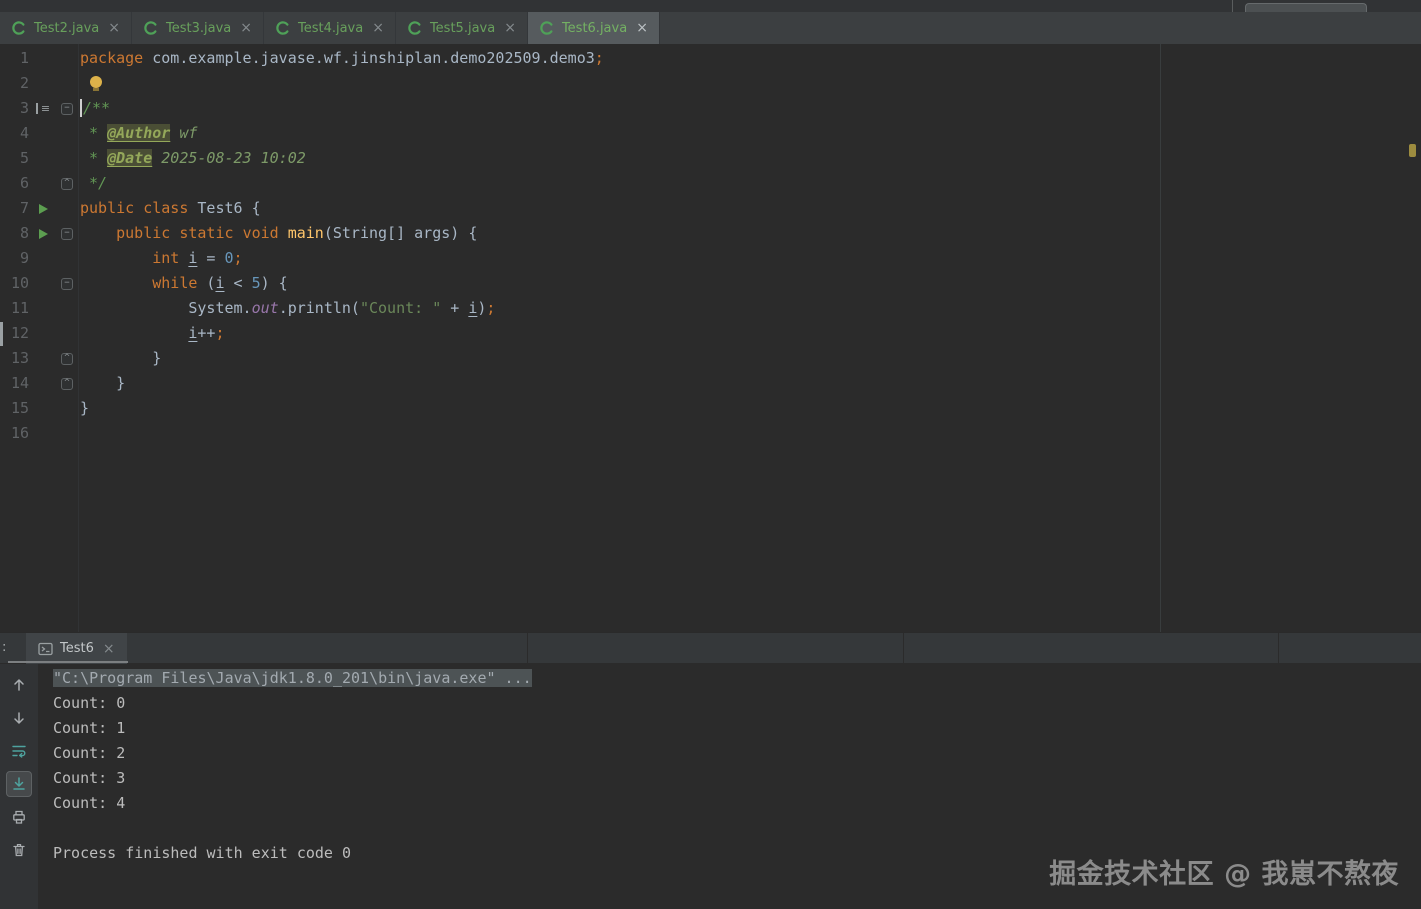  What do you see at coordinates (76, 648) in the screenshot?
I see `run-tab-test6: Test6 ×` at bounding box center [76, 648].